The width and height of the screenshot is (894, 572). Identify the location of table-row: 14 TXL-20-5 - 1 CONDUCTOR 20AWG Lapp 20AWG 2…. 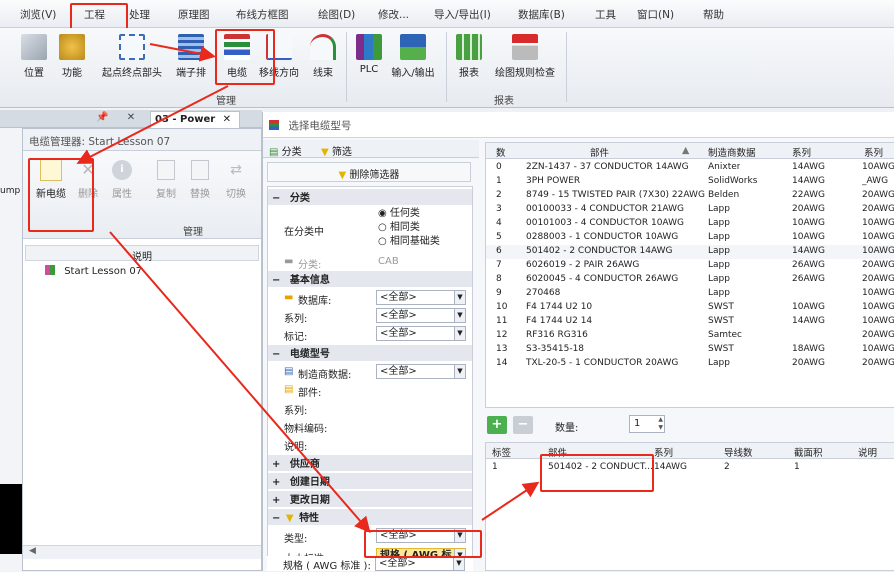
(690, 364).